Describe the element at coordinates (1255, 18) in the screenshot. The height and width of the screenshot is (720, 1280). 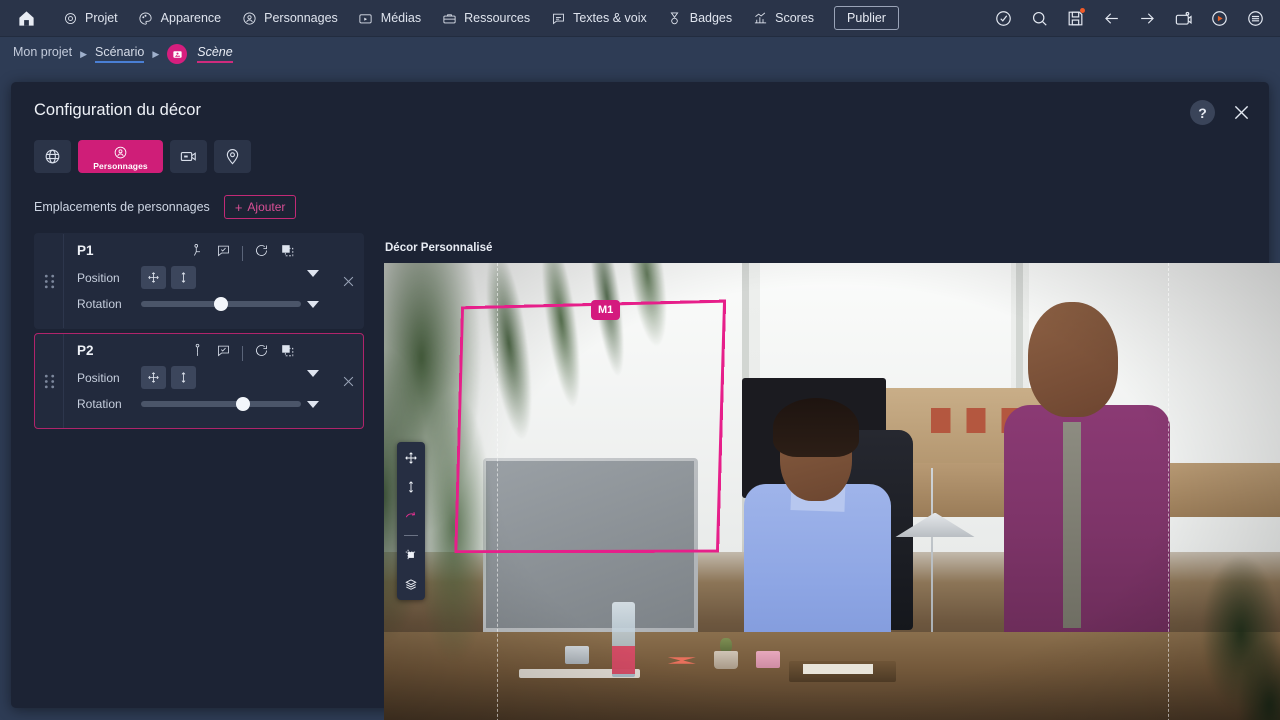
I see `menu-icon` at that location.